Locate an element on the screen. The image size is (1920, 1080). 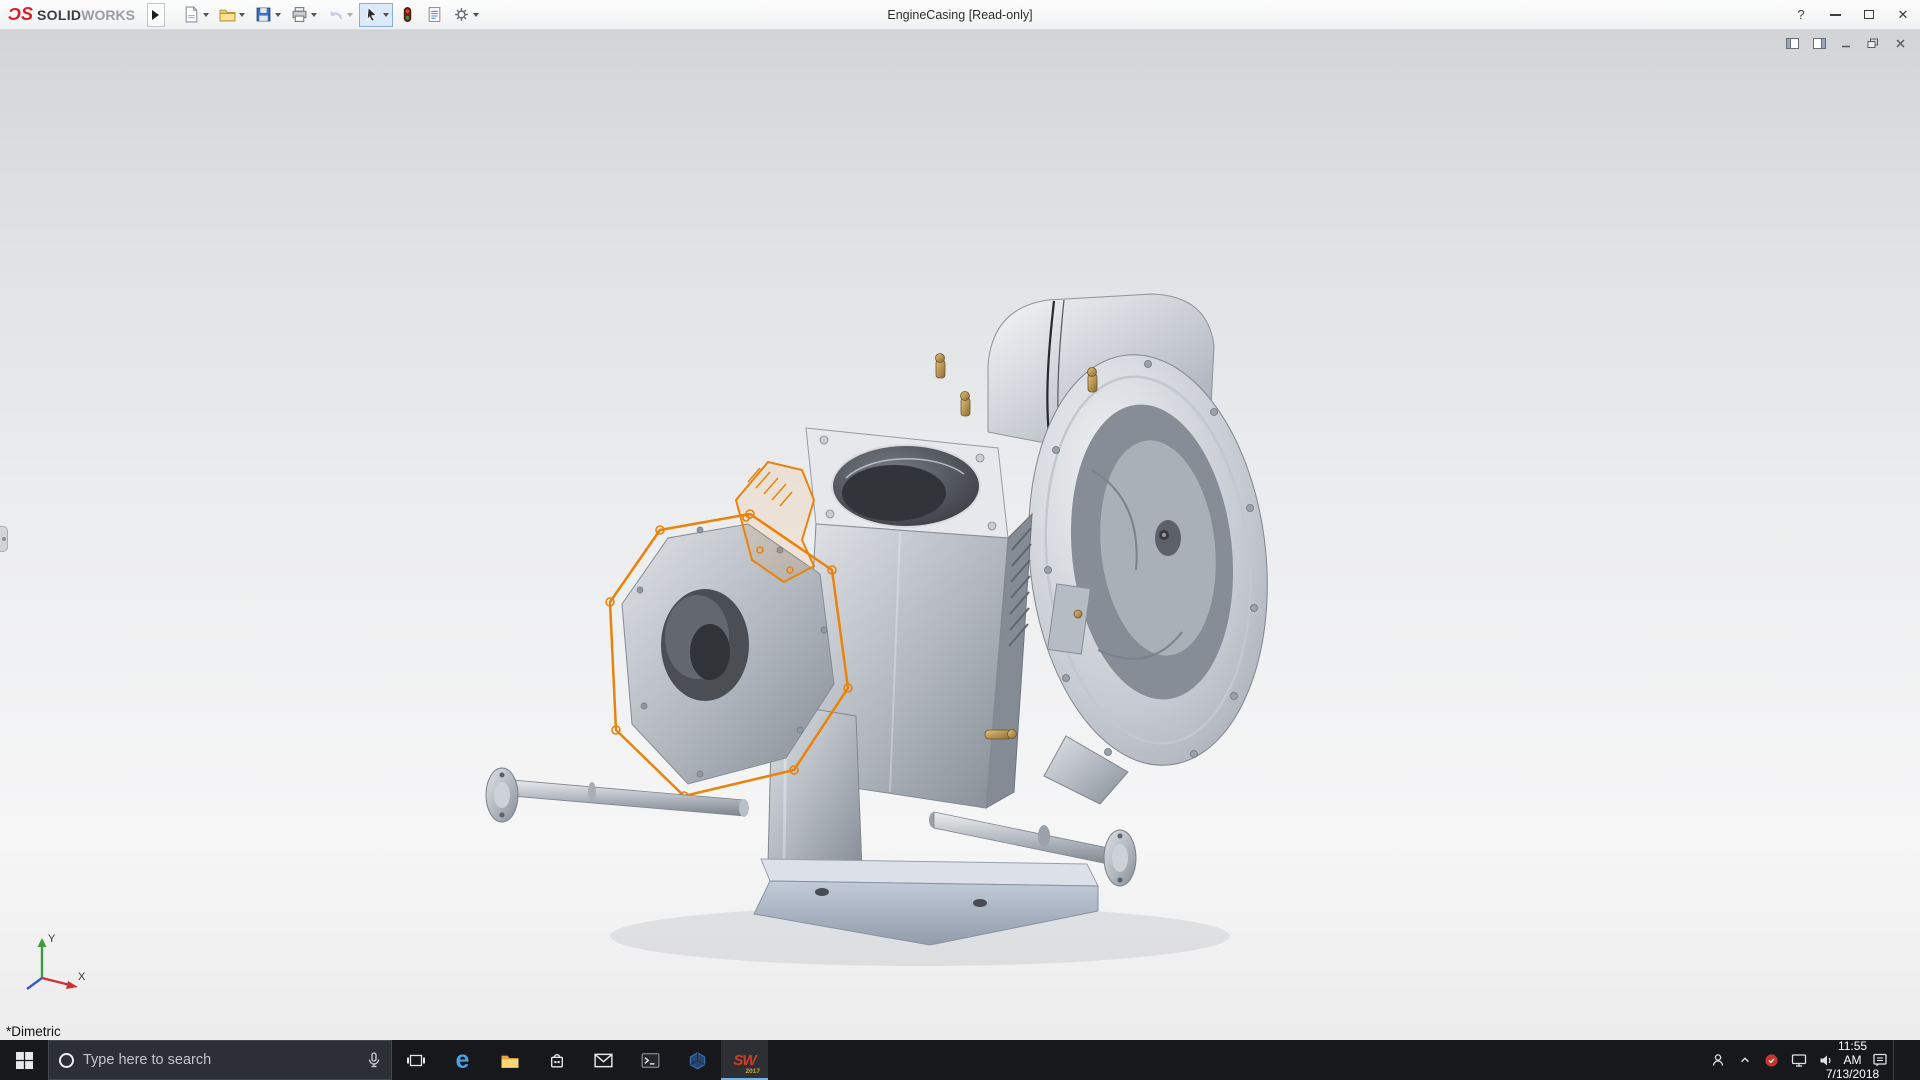
child-restore-icon is located at coordinates (1872, 43).